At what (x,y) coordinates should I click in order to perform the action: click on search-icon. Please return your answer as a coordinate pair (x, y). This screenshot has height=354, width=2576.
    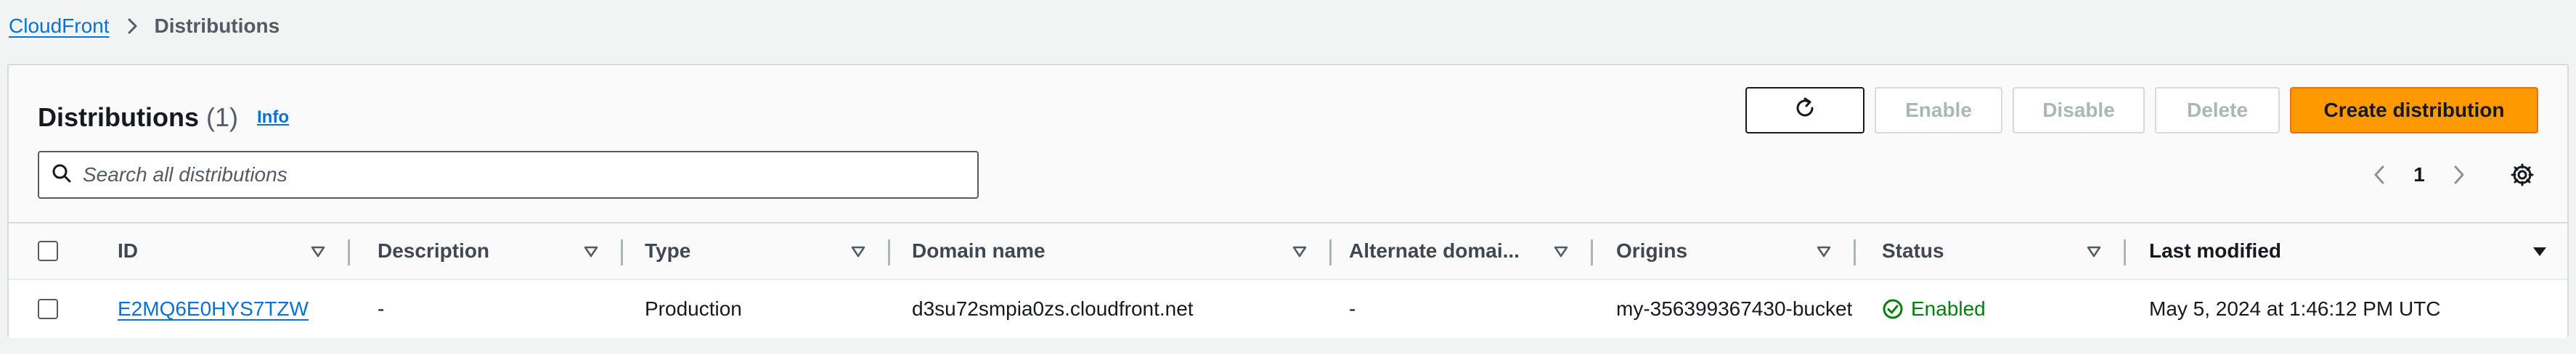
    Looking at the image, I should click on (62, 175).